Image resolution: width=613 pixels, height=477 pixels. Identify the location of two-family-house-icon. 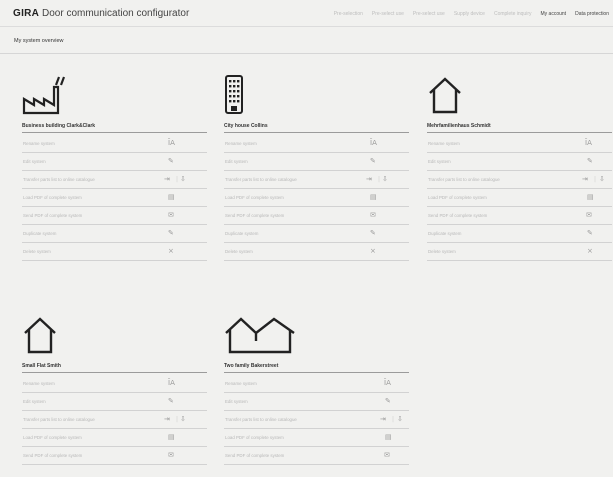
(260, 335).